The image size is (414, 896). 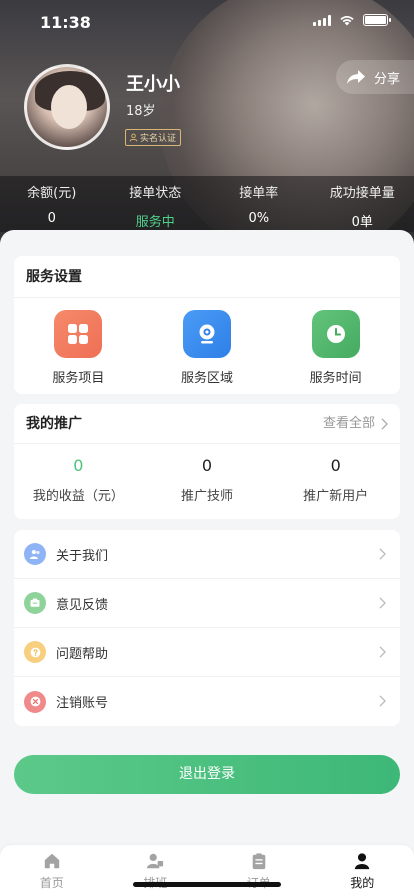 I want to click on avatar, so click(x=67, y=107).